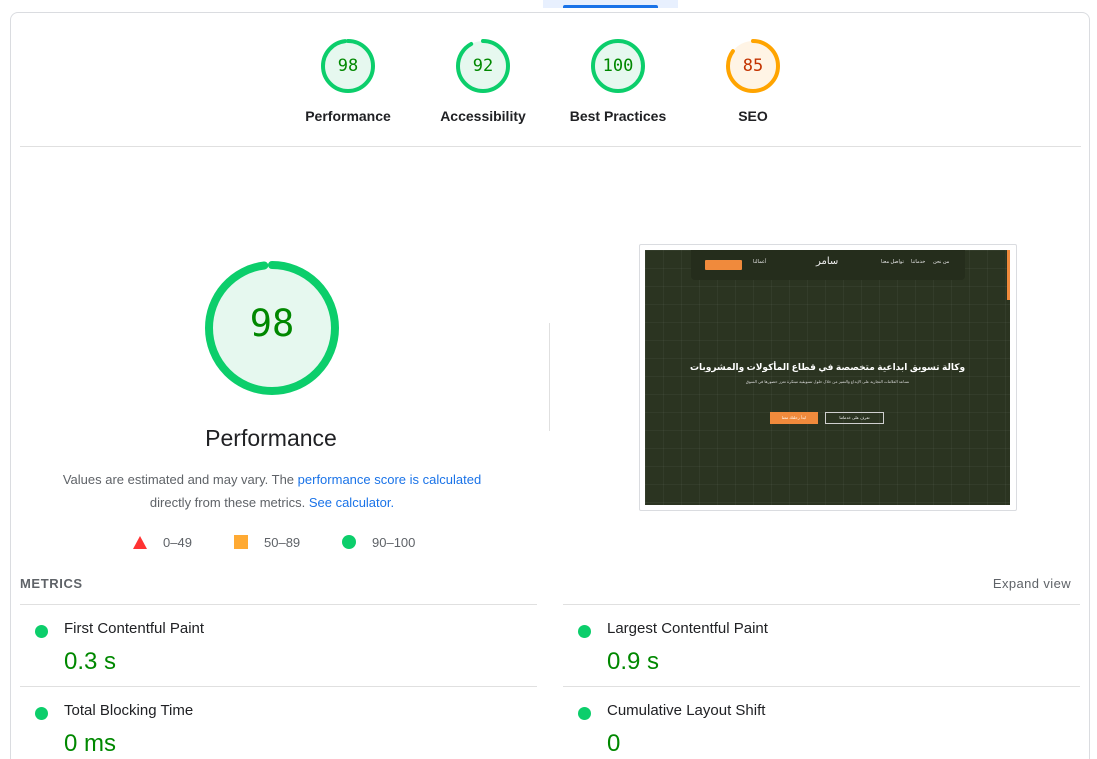 Image resolution: width=1097 pixels, height=759 pixels. Describe the element at coordinates (723, 265) in the screenshot. I see `screenshot-nav-button` at that location.